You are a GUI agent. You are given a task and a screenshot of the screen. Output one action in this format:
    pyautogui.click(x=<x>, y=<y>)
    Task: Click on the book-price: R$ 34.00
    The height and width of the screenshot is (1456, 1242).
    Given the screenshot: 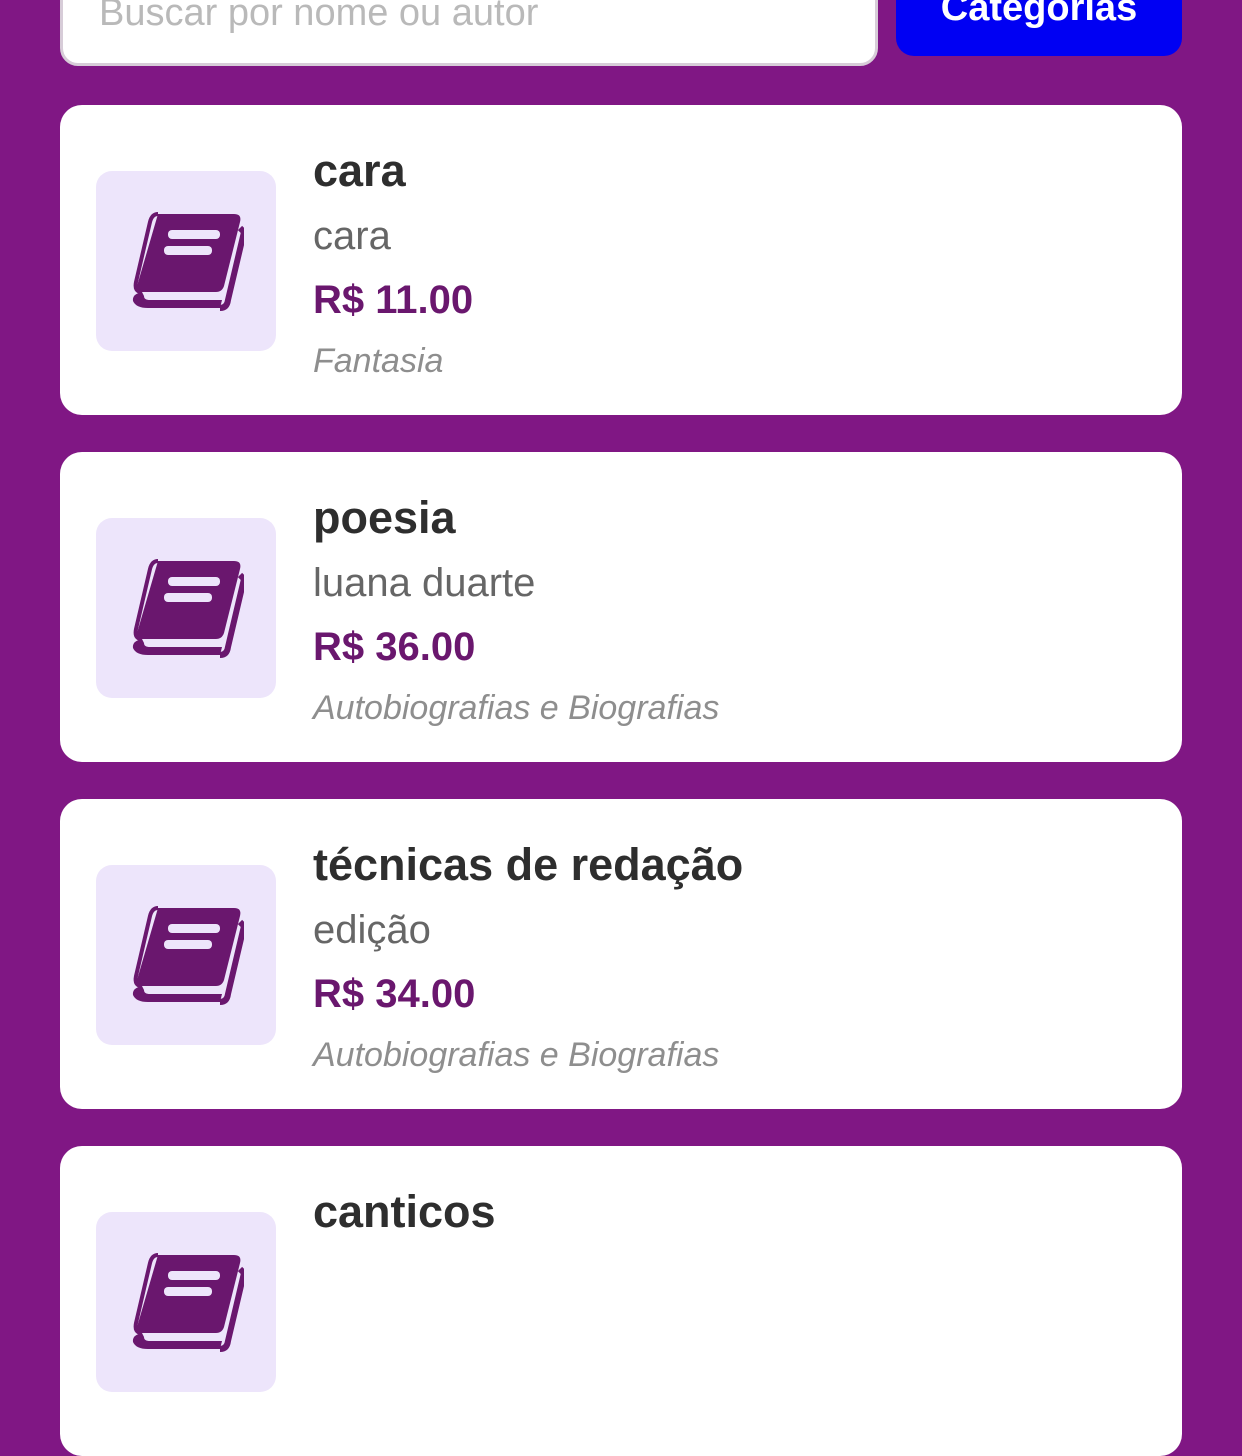 What is the action you would take?
    pyautogui.click(x=394, y=994)
    